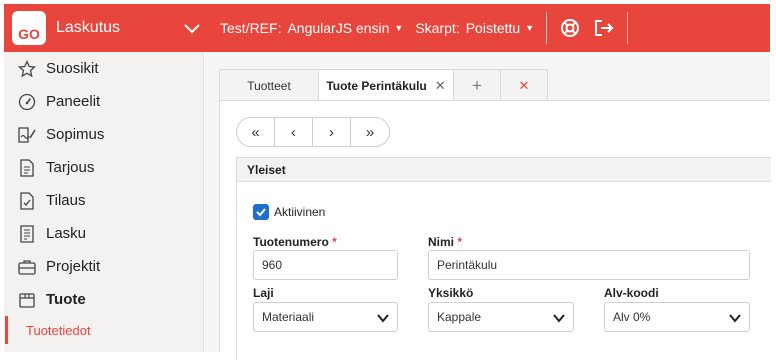 The height and width of the screenshot is (360, 776). I want to click on sidebar-item-tarjous: Tarjous, so click(103, 167).